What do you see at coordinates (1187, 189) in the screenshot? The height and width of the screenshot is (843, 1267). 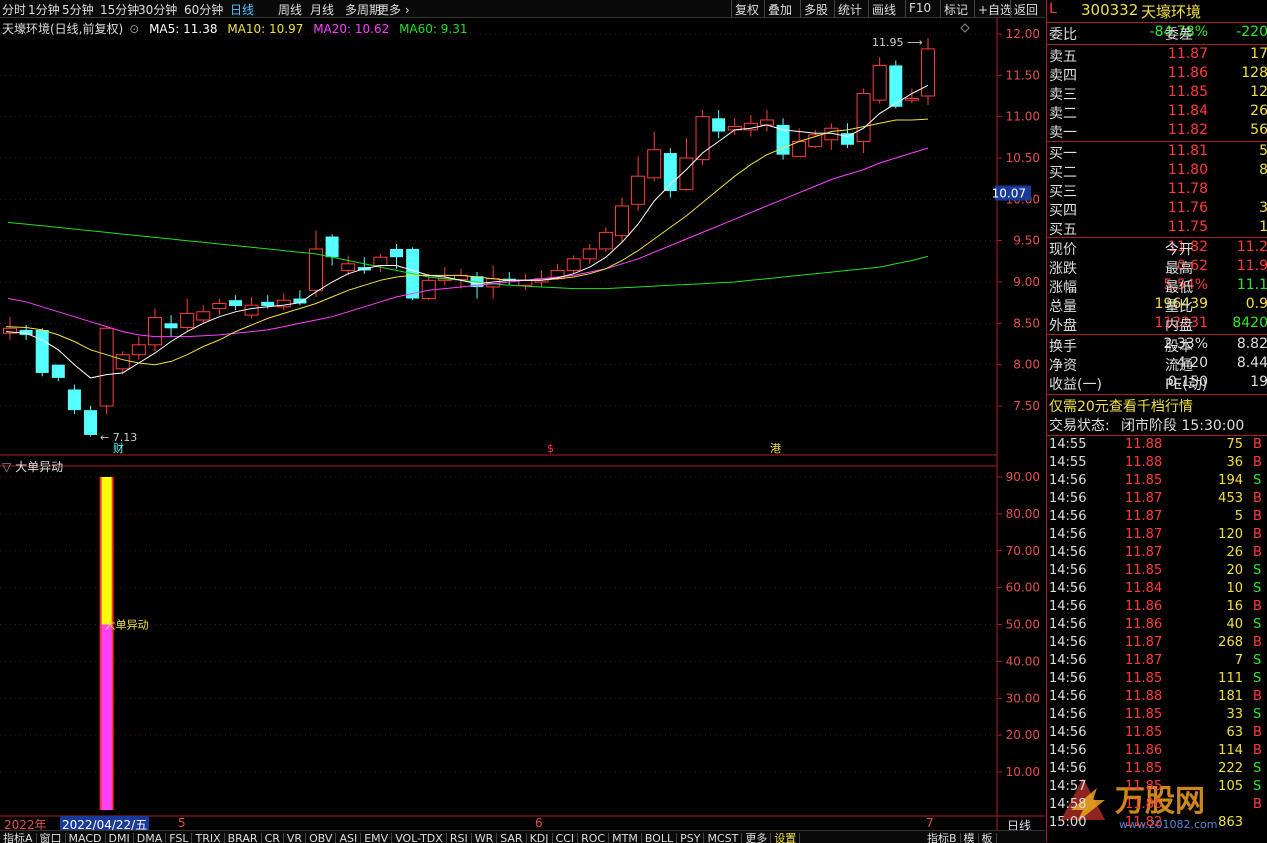 I see `bid-price: 11.78` at bounding box center [1187, 189].